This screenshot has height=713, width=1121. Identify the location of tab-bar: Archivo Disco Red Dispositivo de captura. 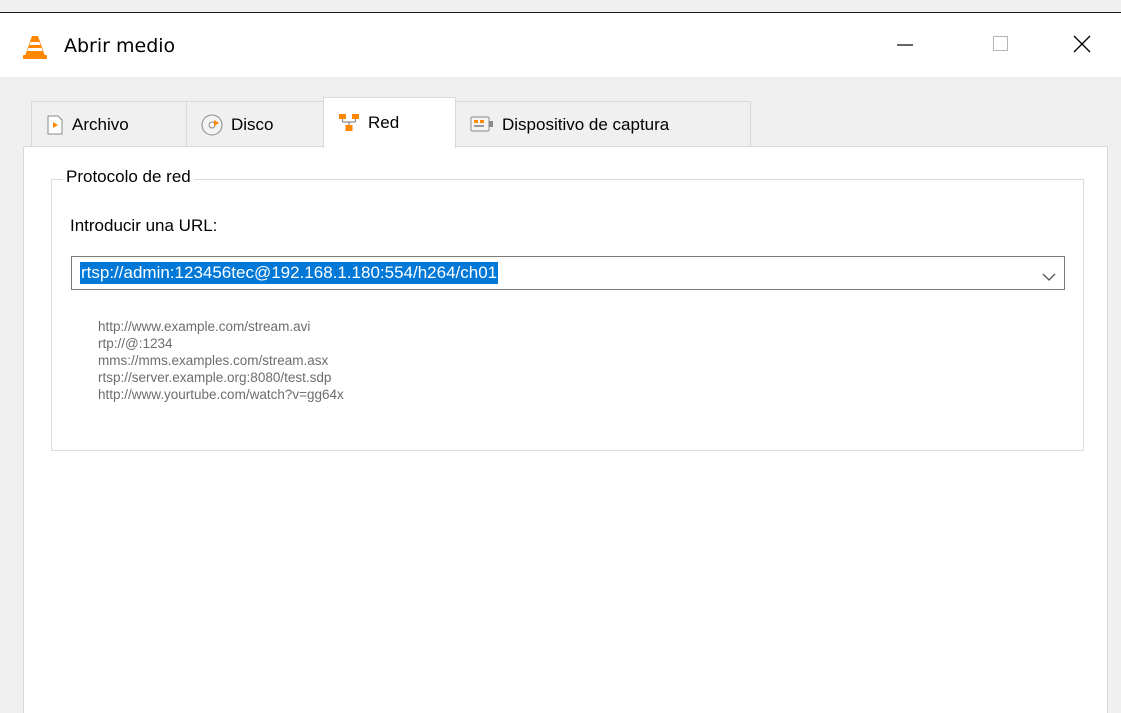
(560, 112).